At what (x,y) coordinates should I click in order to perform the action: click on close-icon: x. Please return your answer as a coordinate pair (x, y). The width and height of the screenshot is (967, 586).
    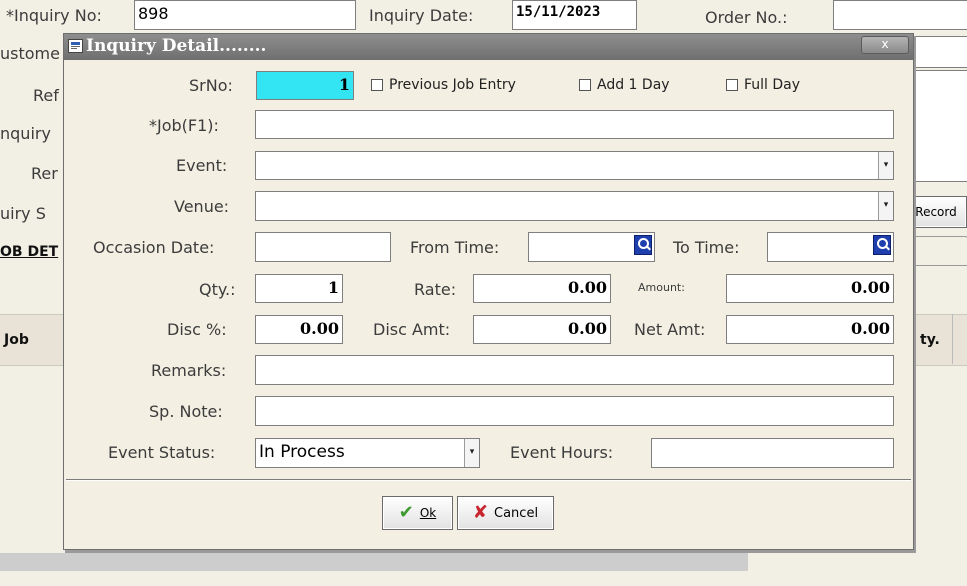
    Looking at the image, I should click on (885, 44).